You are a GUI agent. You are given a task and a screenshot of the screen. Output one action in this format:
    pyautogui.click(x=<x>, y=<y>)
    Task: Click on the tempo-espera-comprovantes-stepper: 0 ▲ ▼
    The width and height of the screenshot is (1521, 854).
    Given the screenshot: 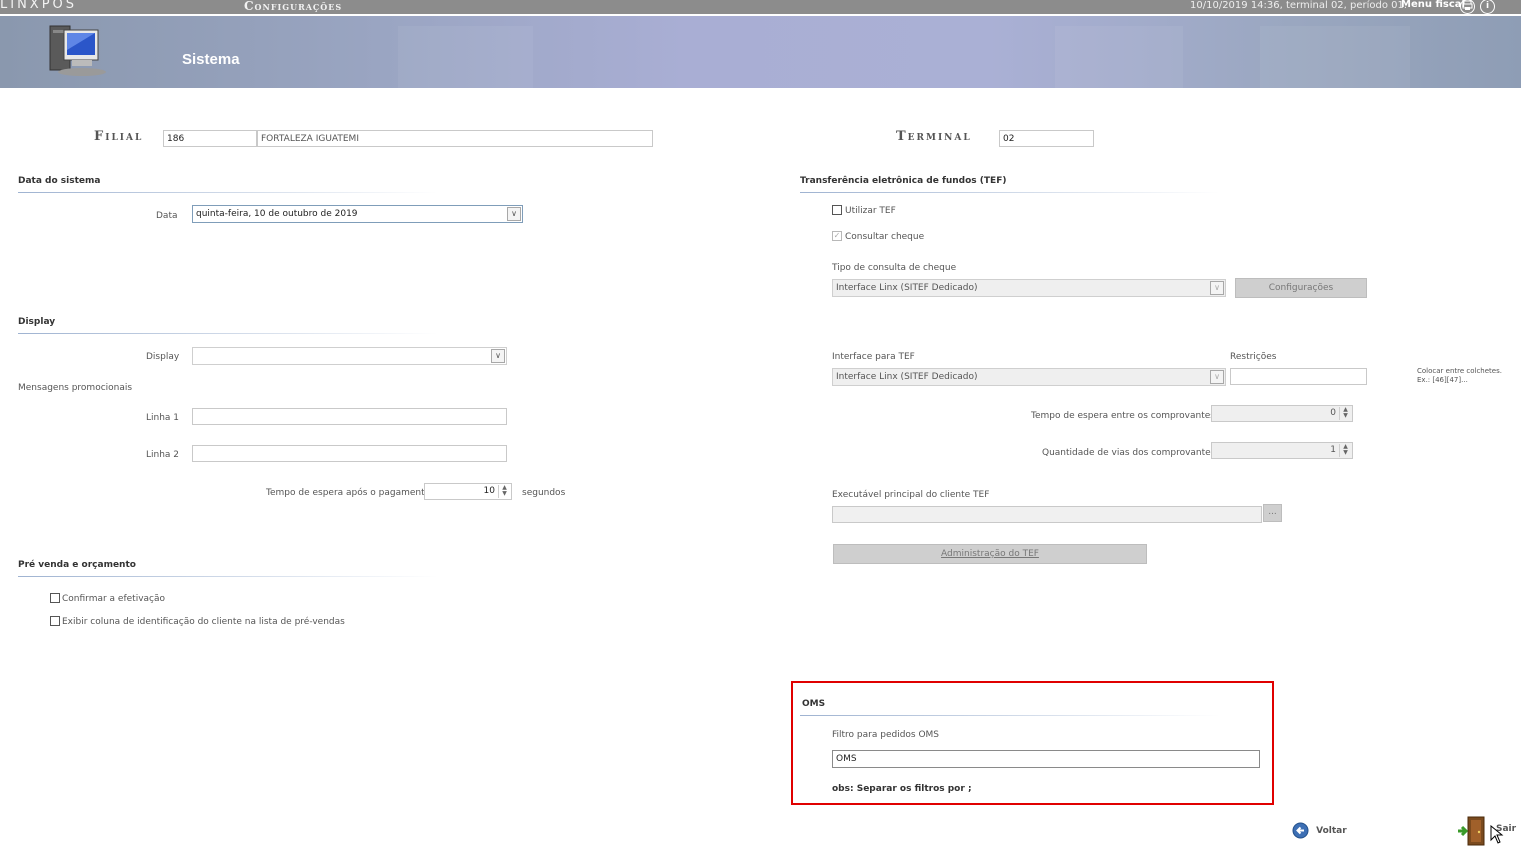 What is the action you would take?
    pyautogui.click(x=1282, y=413)
    